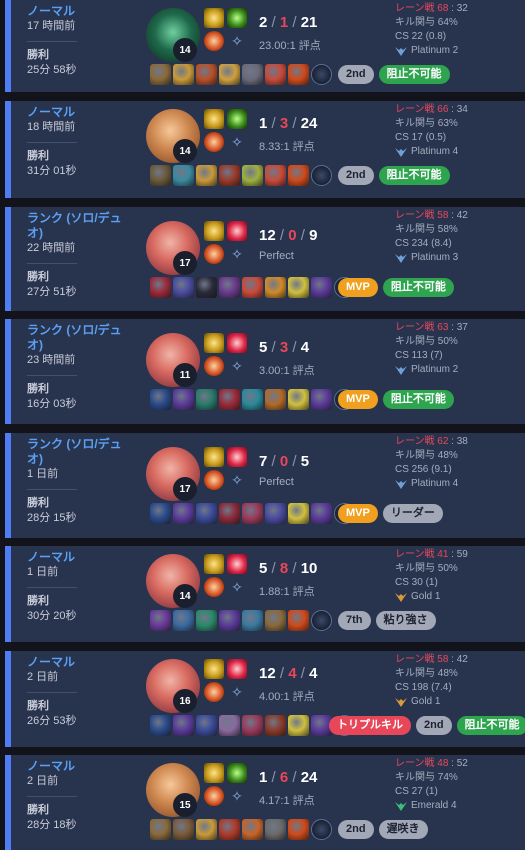 The image size is (525, 850). Describe the element at coordinates (185, 596) in the screenshot. I see `champion-level: 14` at that location.